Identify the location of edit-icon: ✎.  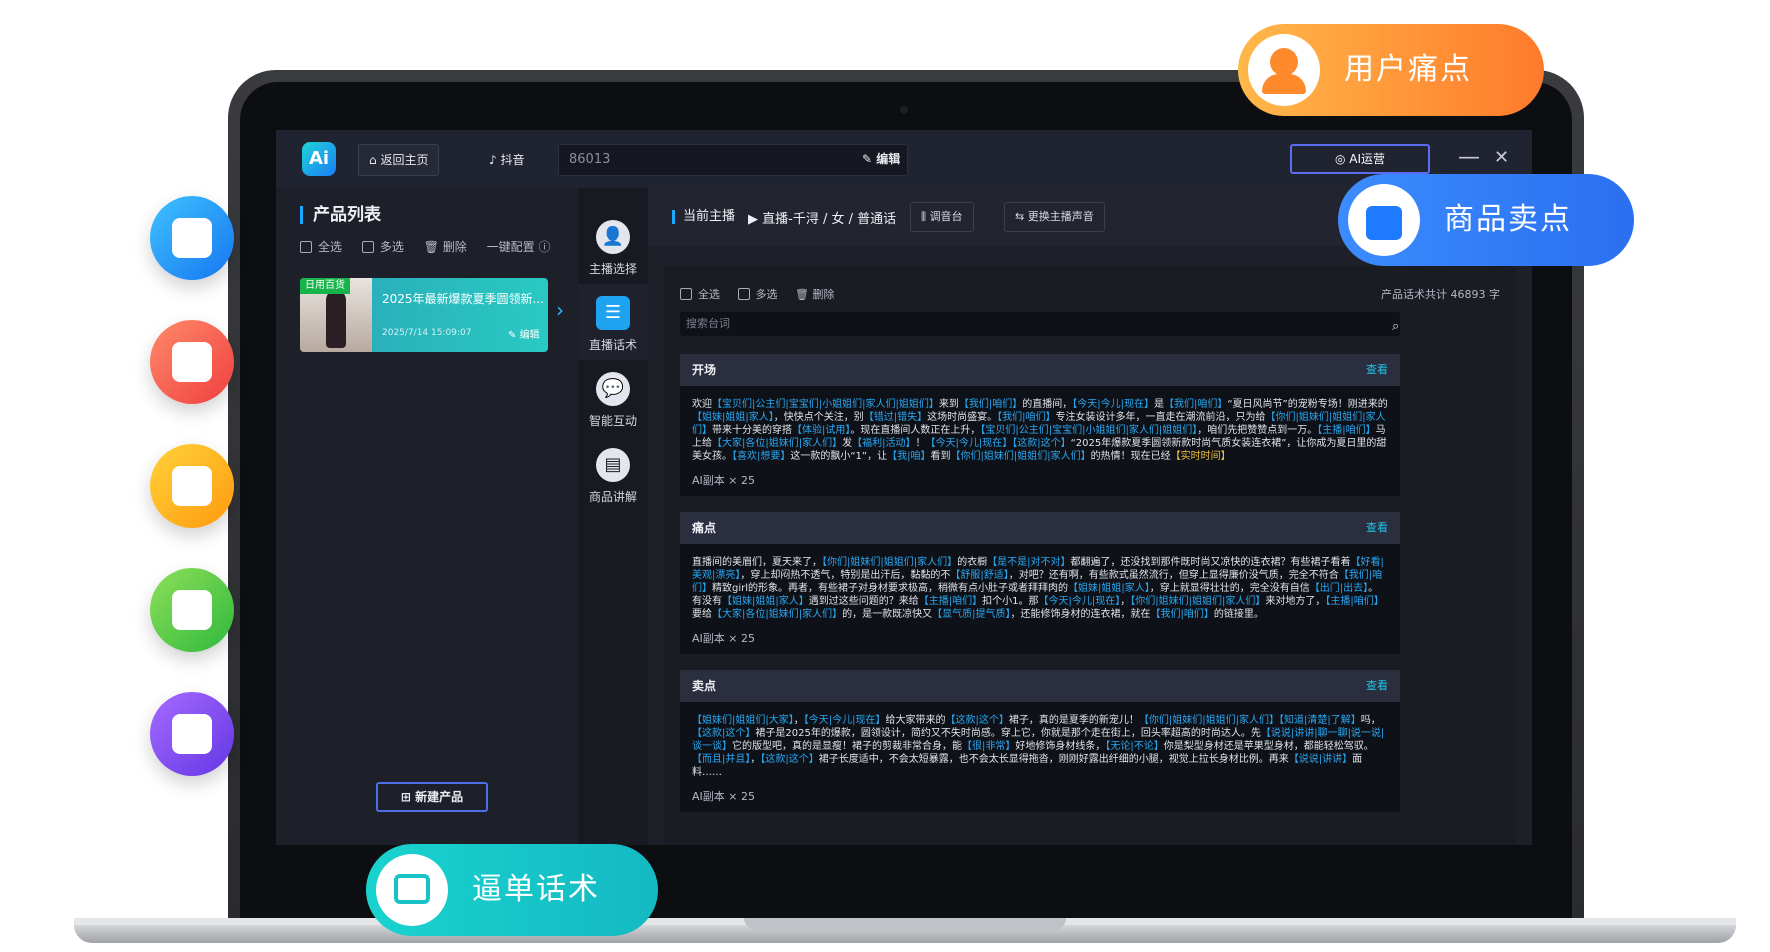
(869, 159).